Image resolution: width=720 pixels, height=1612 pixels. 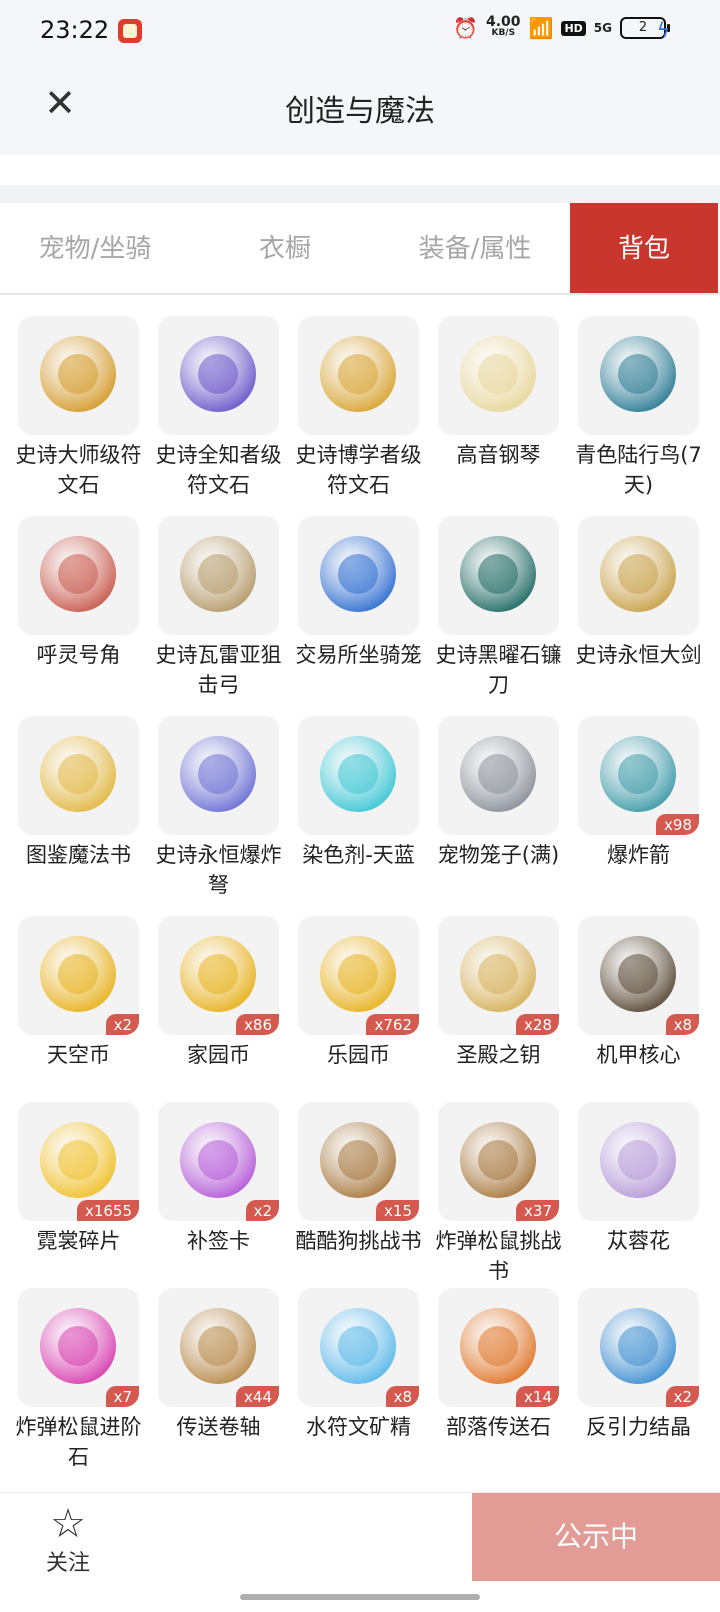 I want to click on item-cell: x2 反引力结晶, so click(x=638, y=1388).